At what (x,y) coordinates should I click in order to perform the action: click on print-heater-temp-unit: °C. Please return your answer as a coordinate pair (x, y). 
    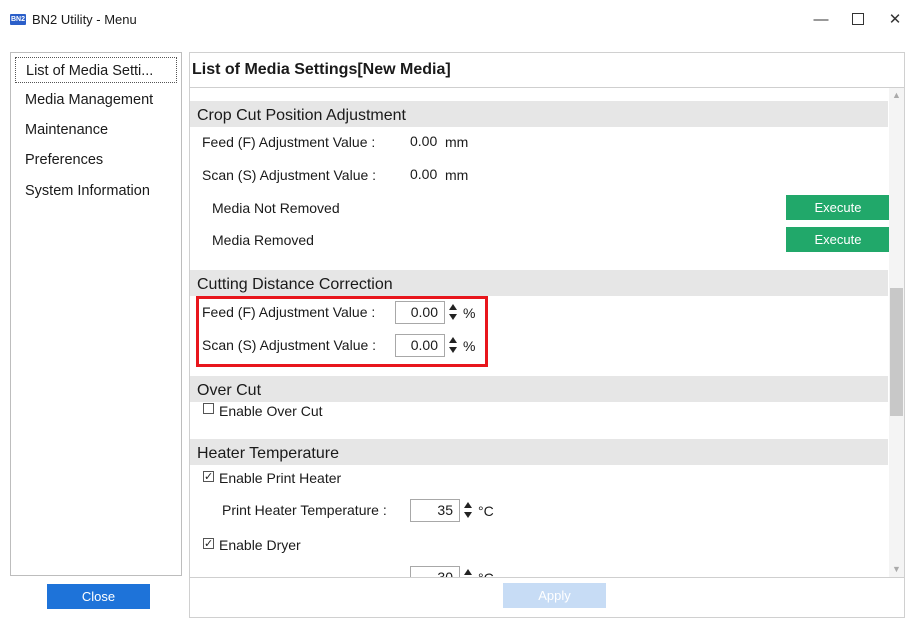
    Looking at the image, I should click on (486, 511).